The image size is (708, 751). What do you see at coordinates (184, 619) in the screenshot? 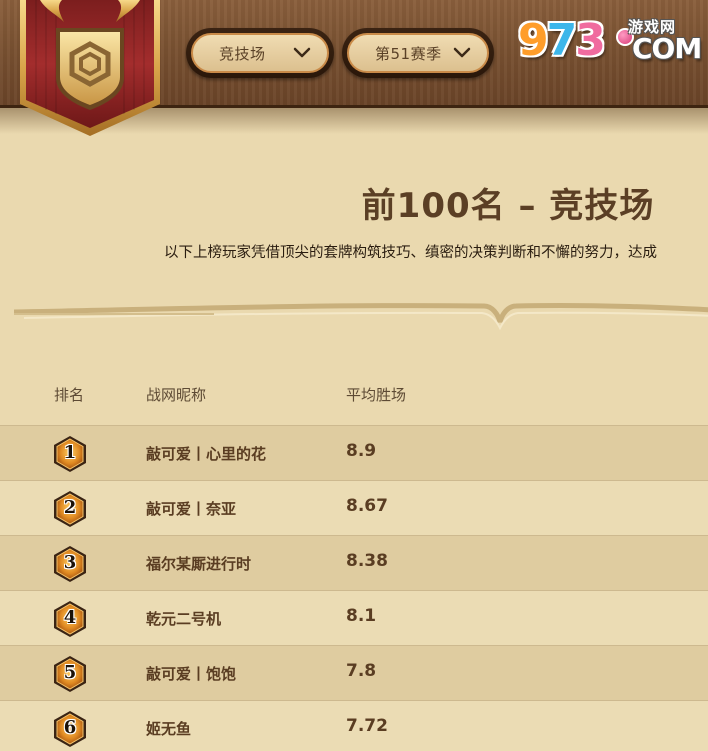
I see `player-name: 乾元二号机` at bounding box center [184, 619].